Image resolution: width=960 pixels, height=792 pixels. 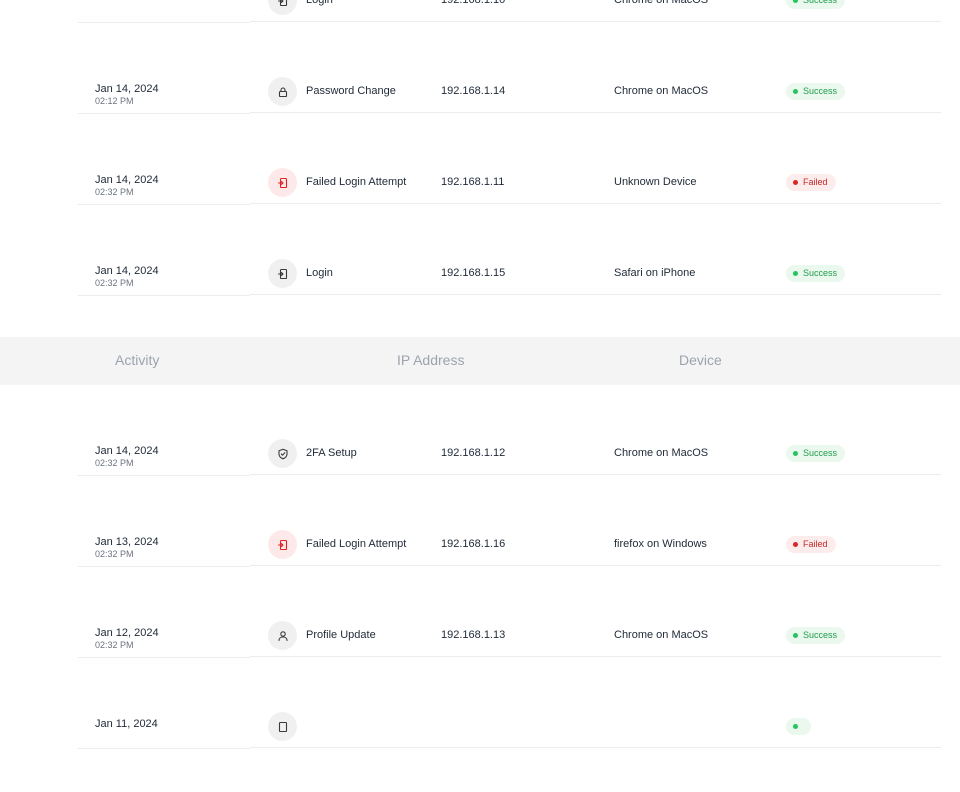 I want to click on ip-address: 192.168.1.14, so click(x=473, y=91).